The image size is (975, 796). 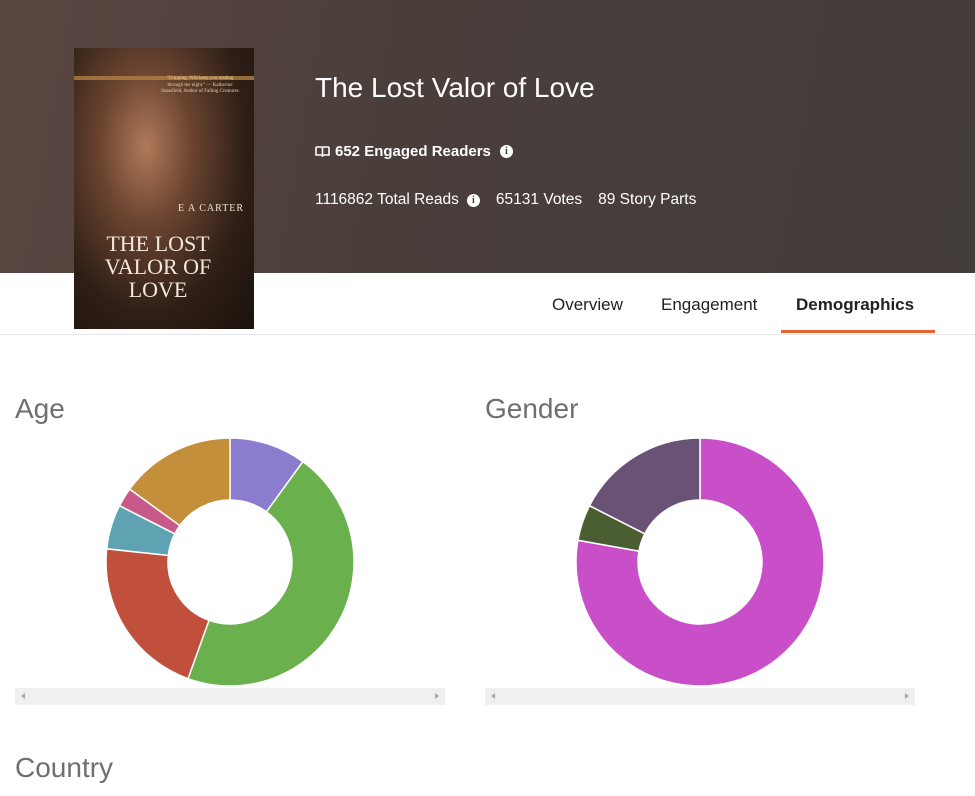 I want to click on engaged-readers: 652 Engaged Readers i, so click(x=414, y=151).